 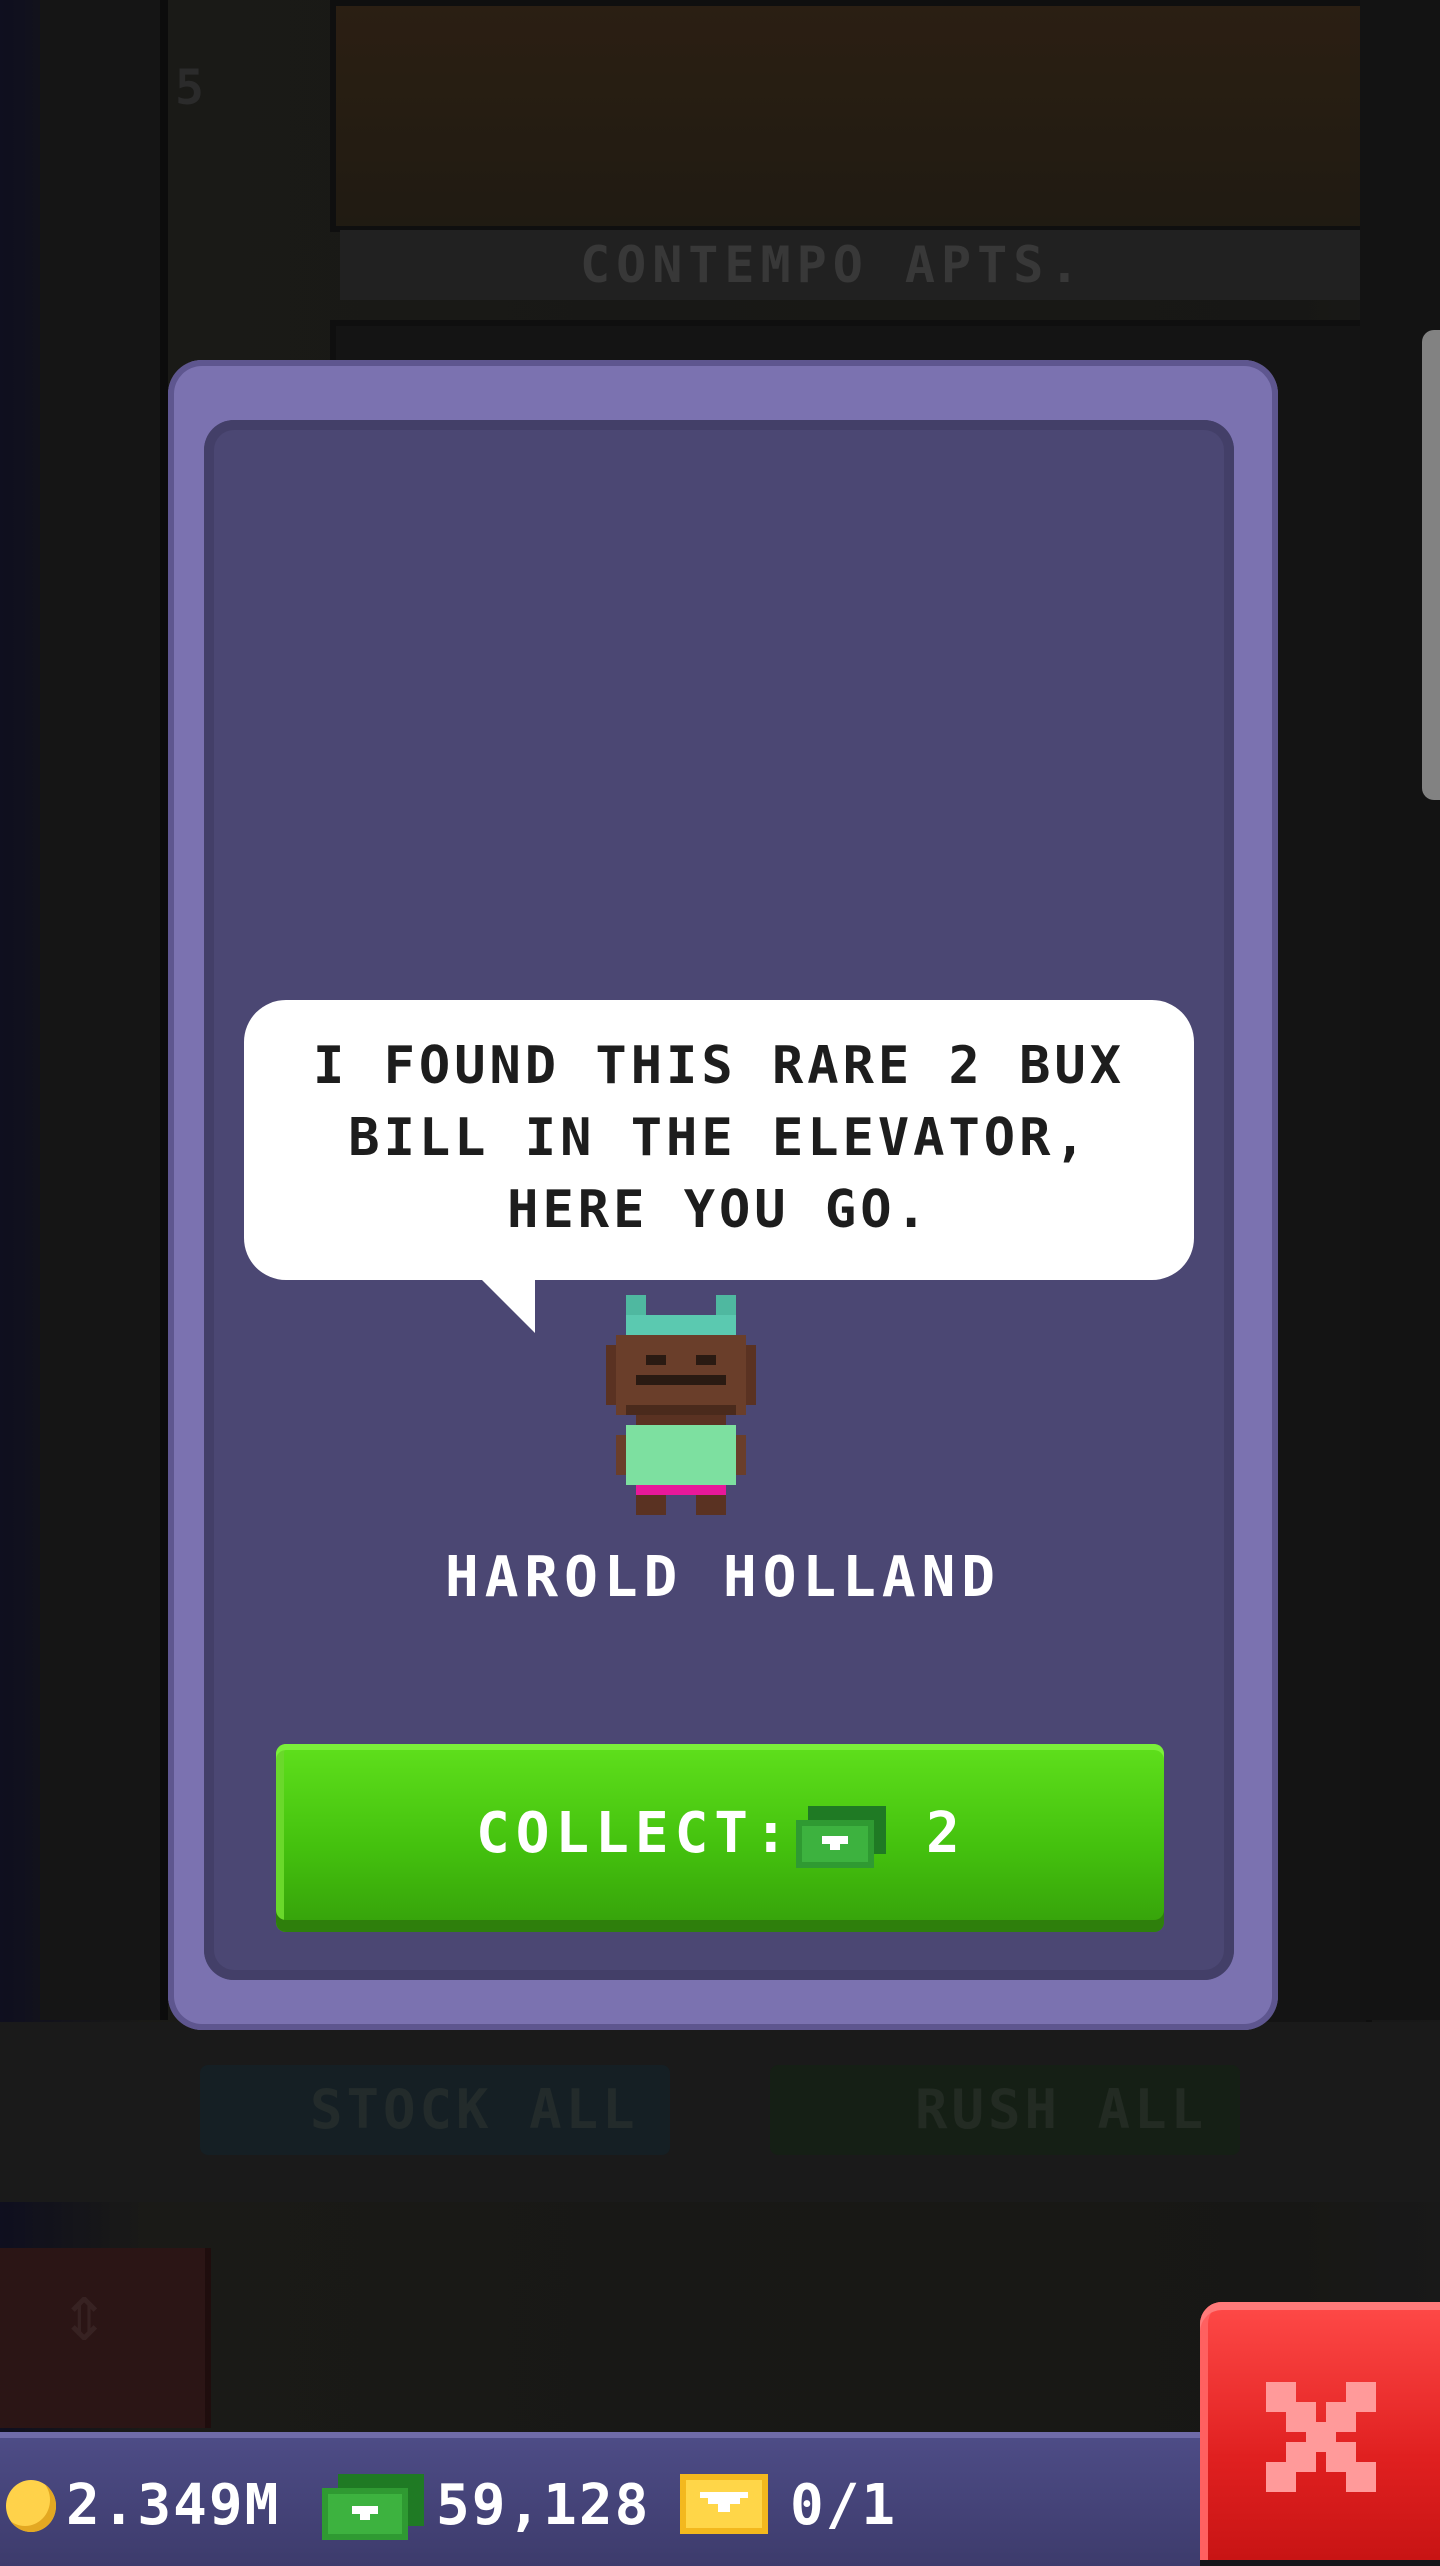 What do you see at coordinates (1321, 2437) in the screenshot?
I see `close-icon` at bounding box center [1321, 2437].